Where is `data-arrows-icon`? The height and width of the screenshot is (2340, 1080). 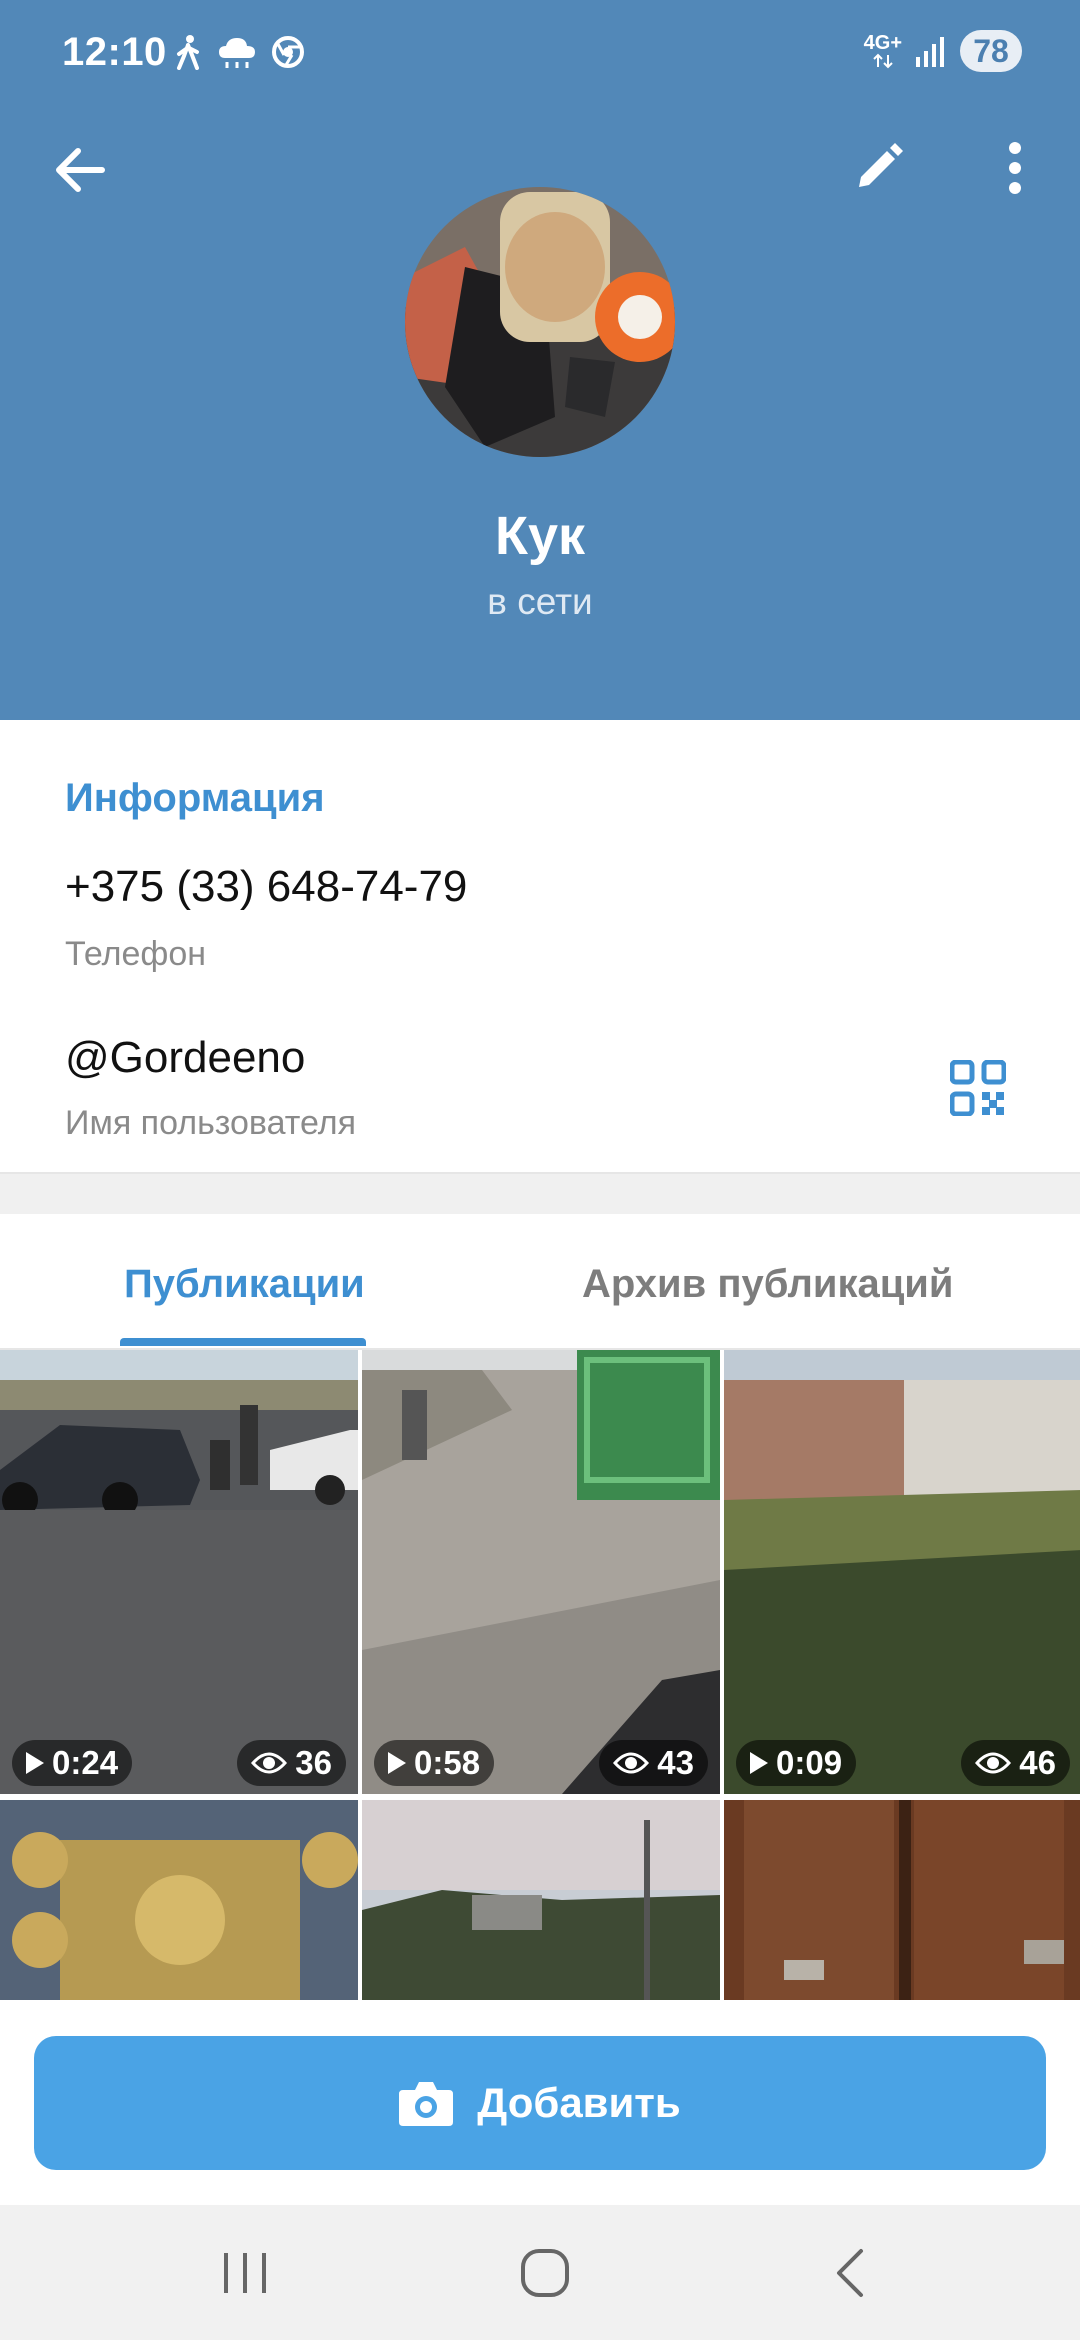
data-arrows-icon is located at coordinates (883, 61).